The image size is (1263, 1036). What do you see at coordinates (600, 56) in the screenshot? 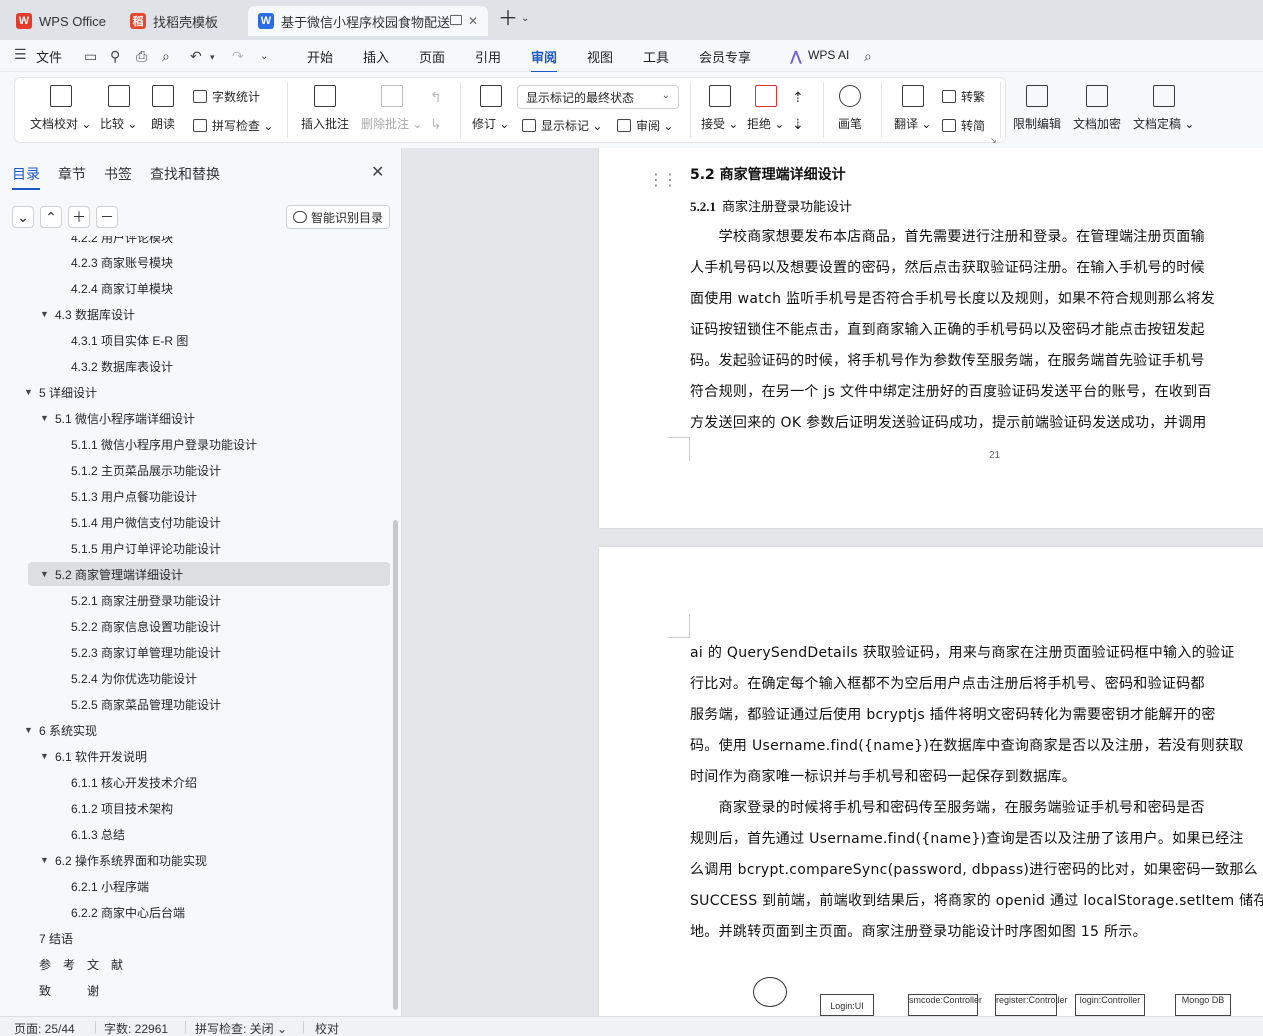
I see `menu-view: 视图` at bounding box center [600, 56].